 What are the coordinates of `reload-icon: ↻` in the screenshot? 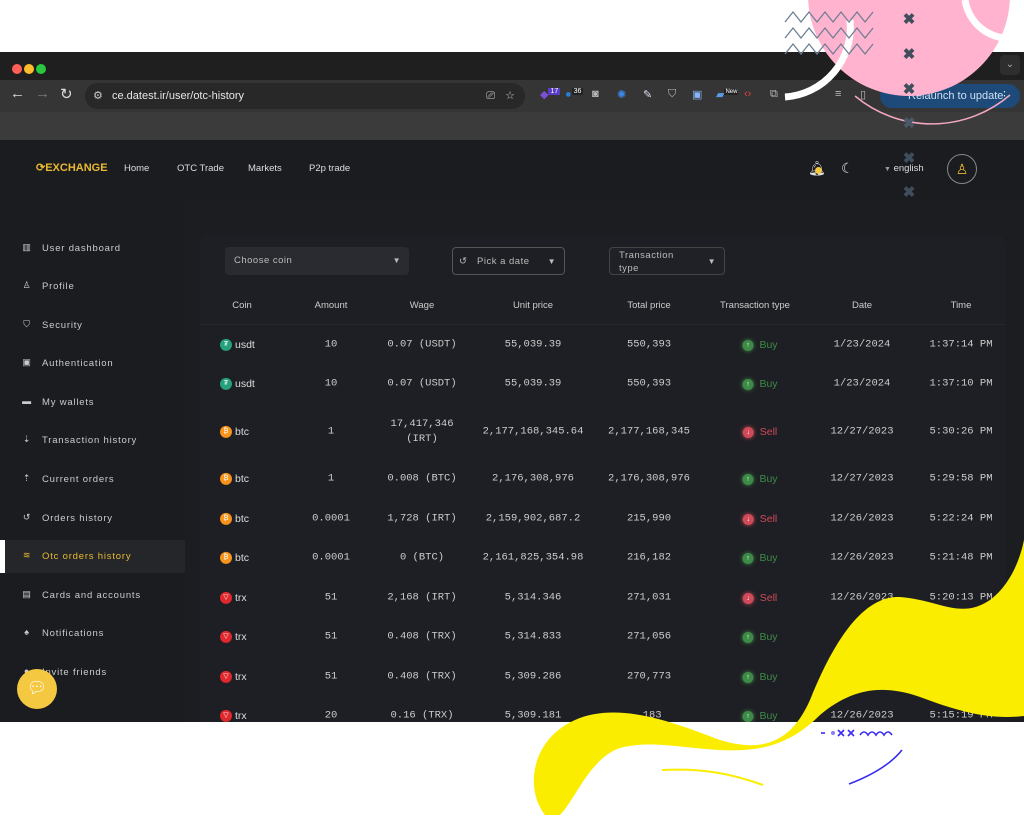 It's located at (66, 94).